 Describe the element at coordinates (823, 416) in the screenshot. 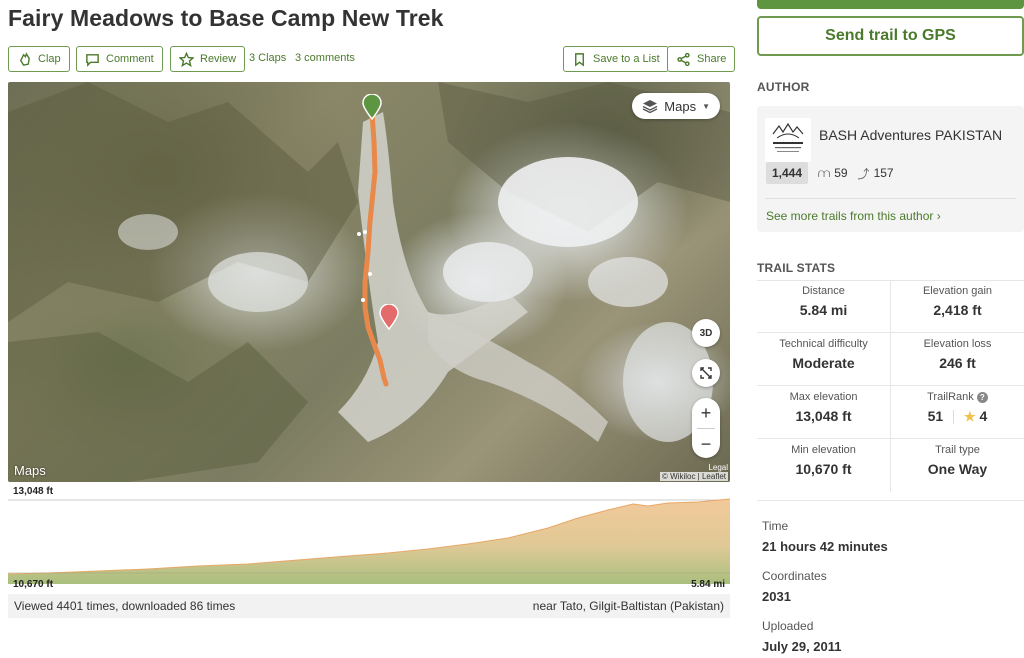

I see `stat-value: 13,048 ft` at that location.